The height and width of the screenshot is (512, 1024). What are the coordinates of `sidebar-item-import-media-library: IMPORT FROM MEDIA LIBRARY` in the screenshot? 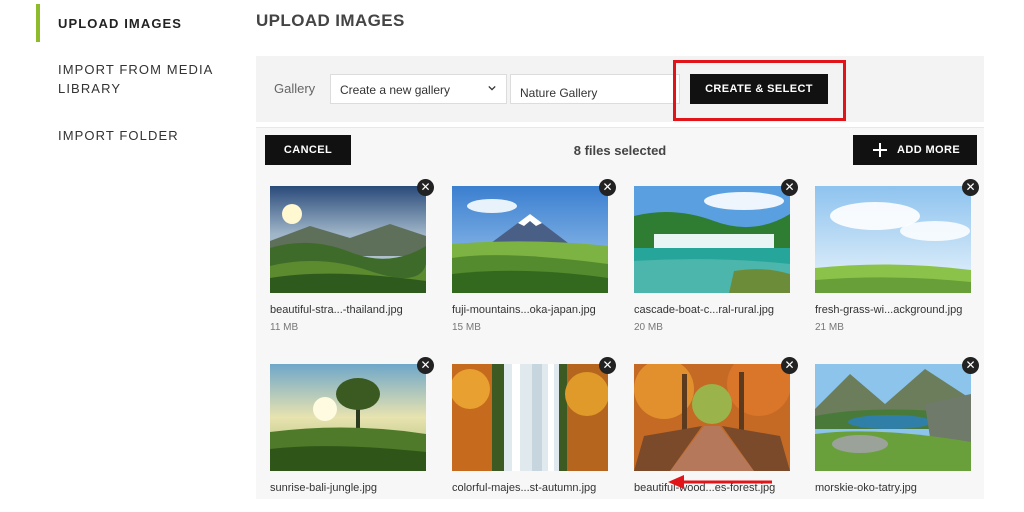 It's located at (138, 79).